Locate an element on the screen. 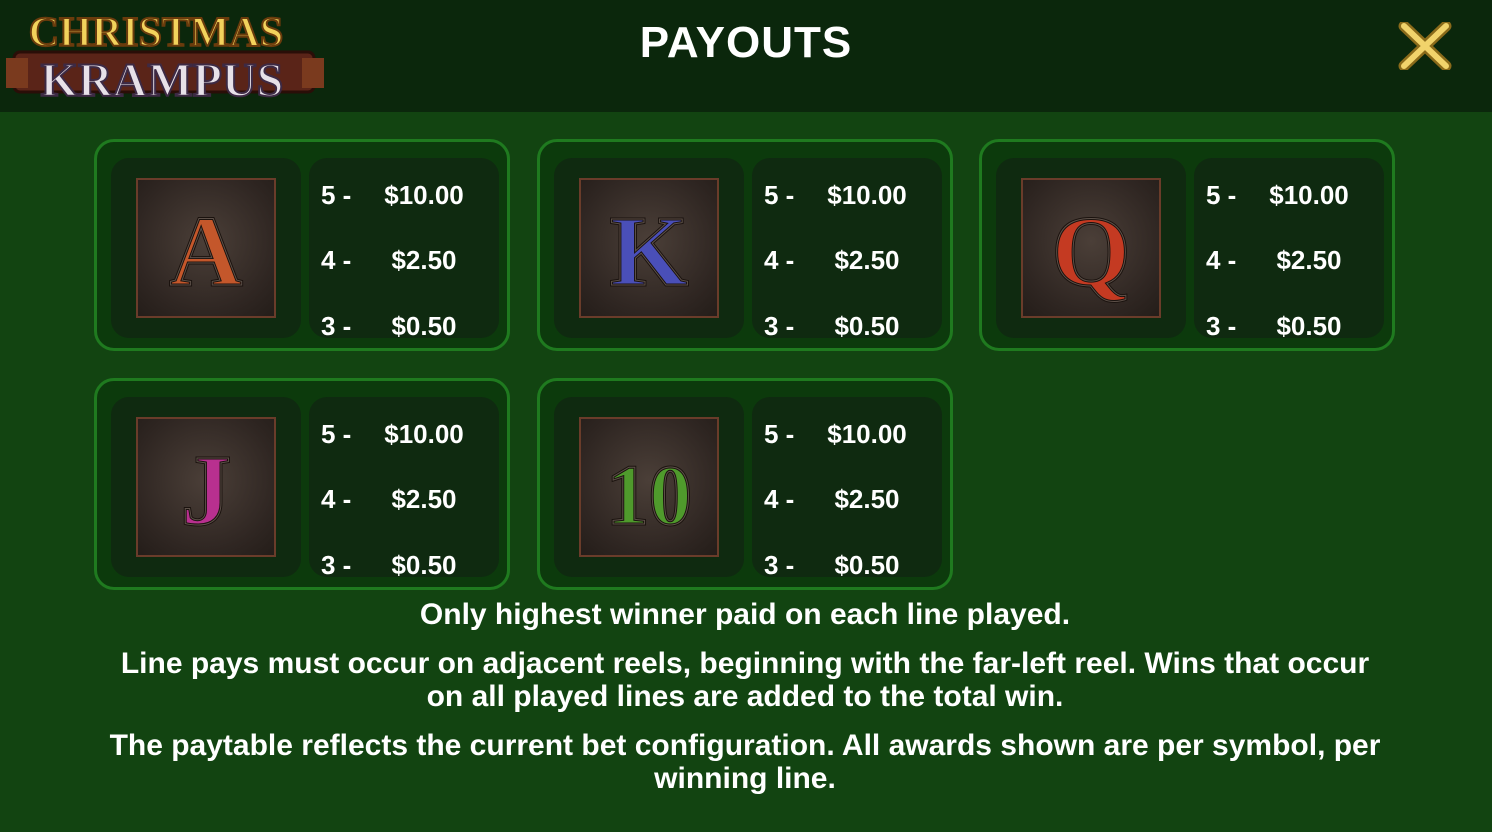 This screenshot has height=832, width=1492. paytable-card: 10 10 5 - $10.00 4 - $2.50 3 - $0.50 is located at coordinates (745, 484).